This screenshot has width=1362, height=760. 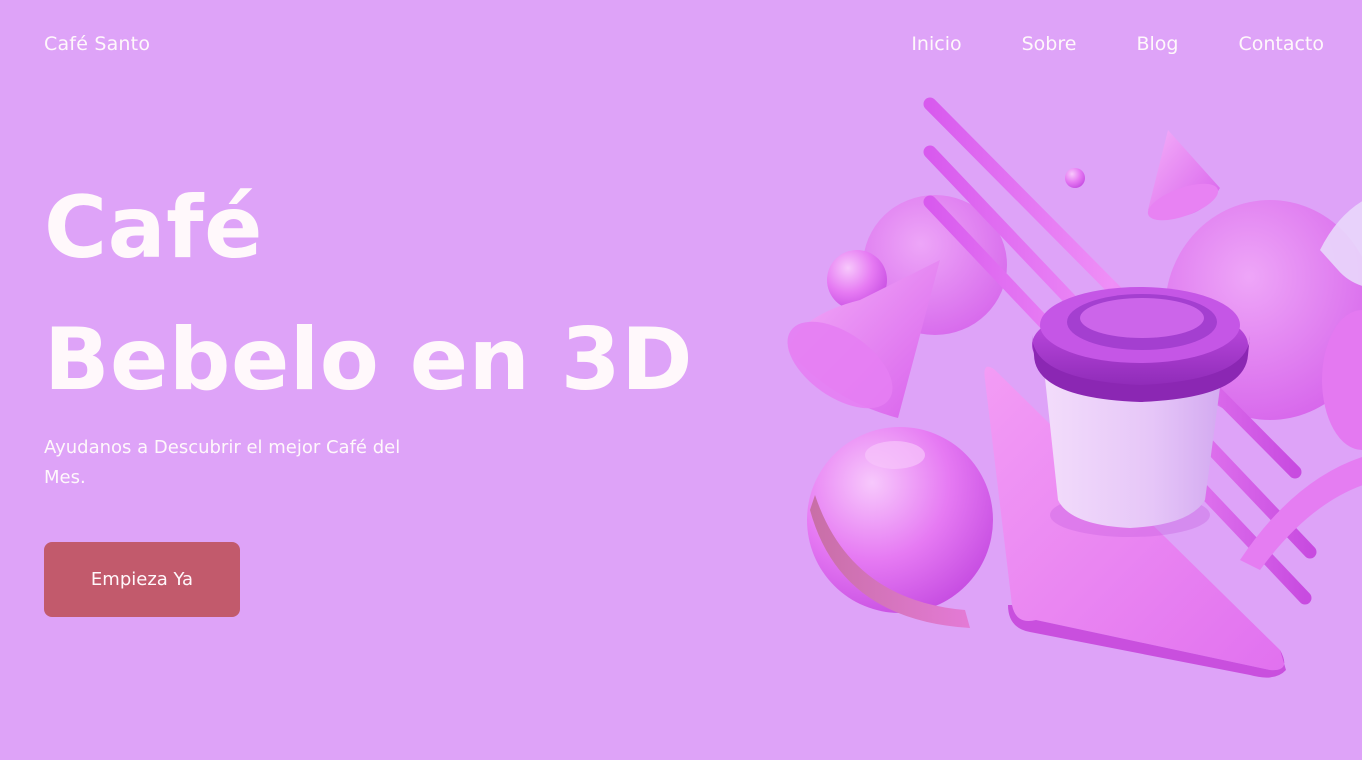 What do you see at coordinates (1049, 44) in the screenshot?
I see `nav-link-sobre: Sobre` at bounding box center [1049, 44].